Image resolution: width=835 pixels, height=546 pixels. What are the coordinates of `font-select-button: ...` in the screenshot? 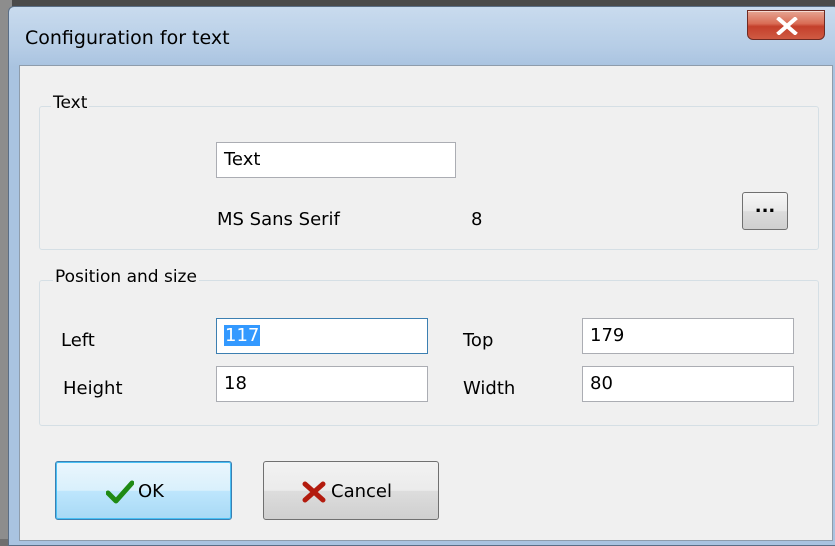 It's located at (765, 211).